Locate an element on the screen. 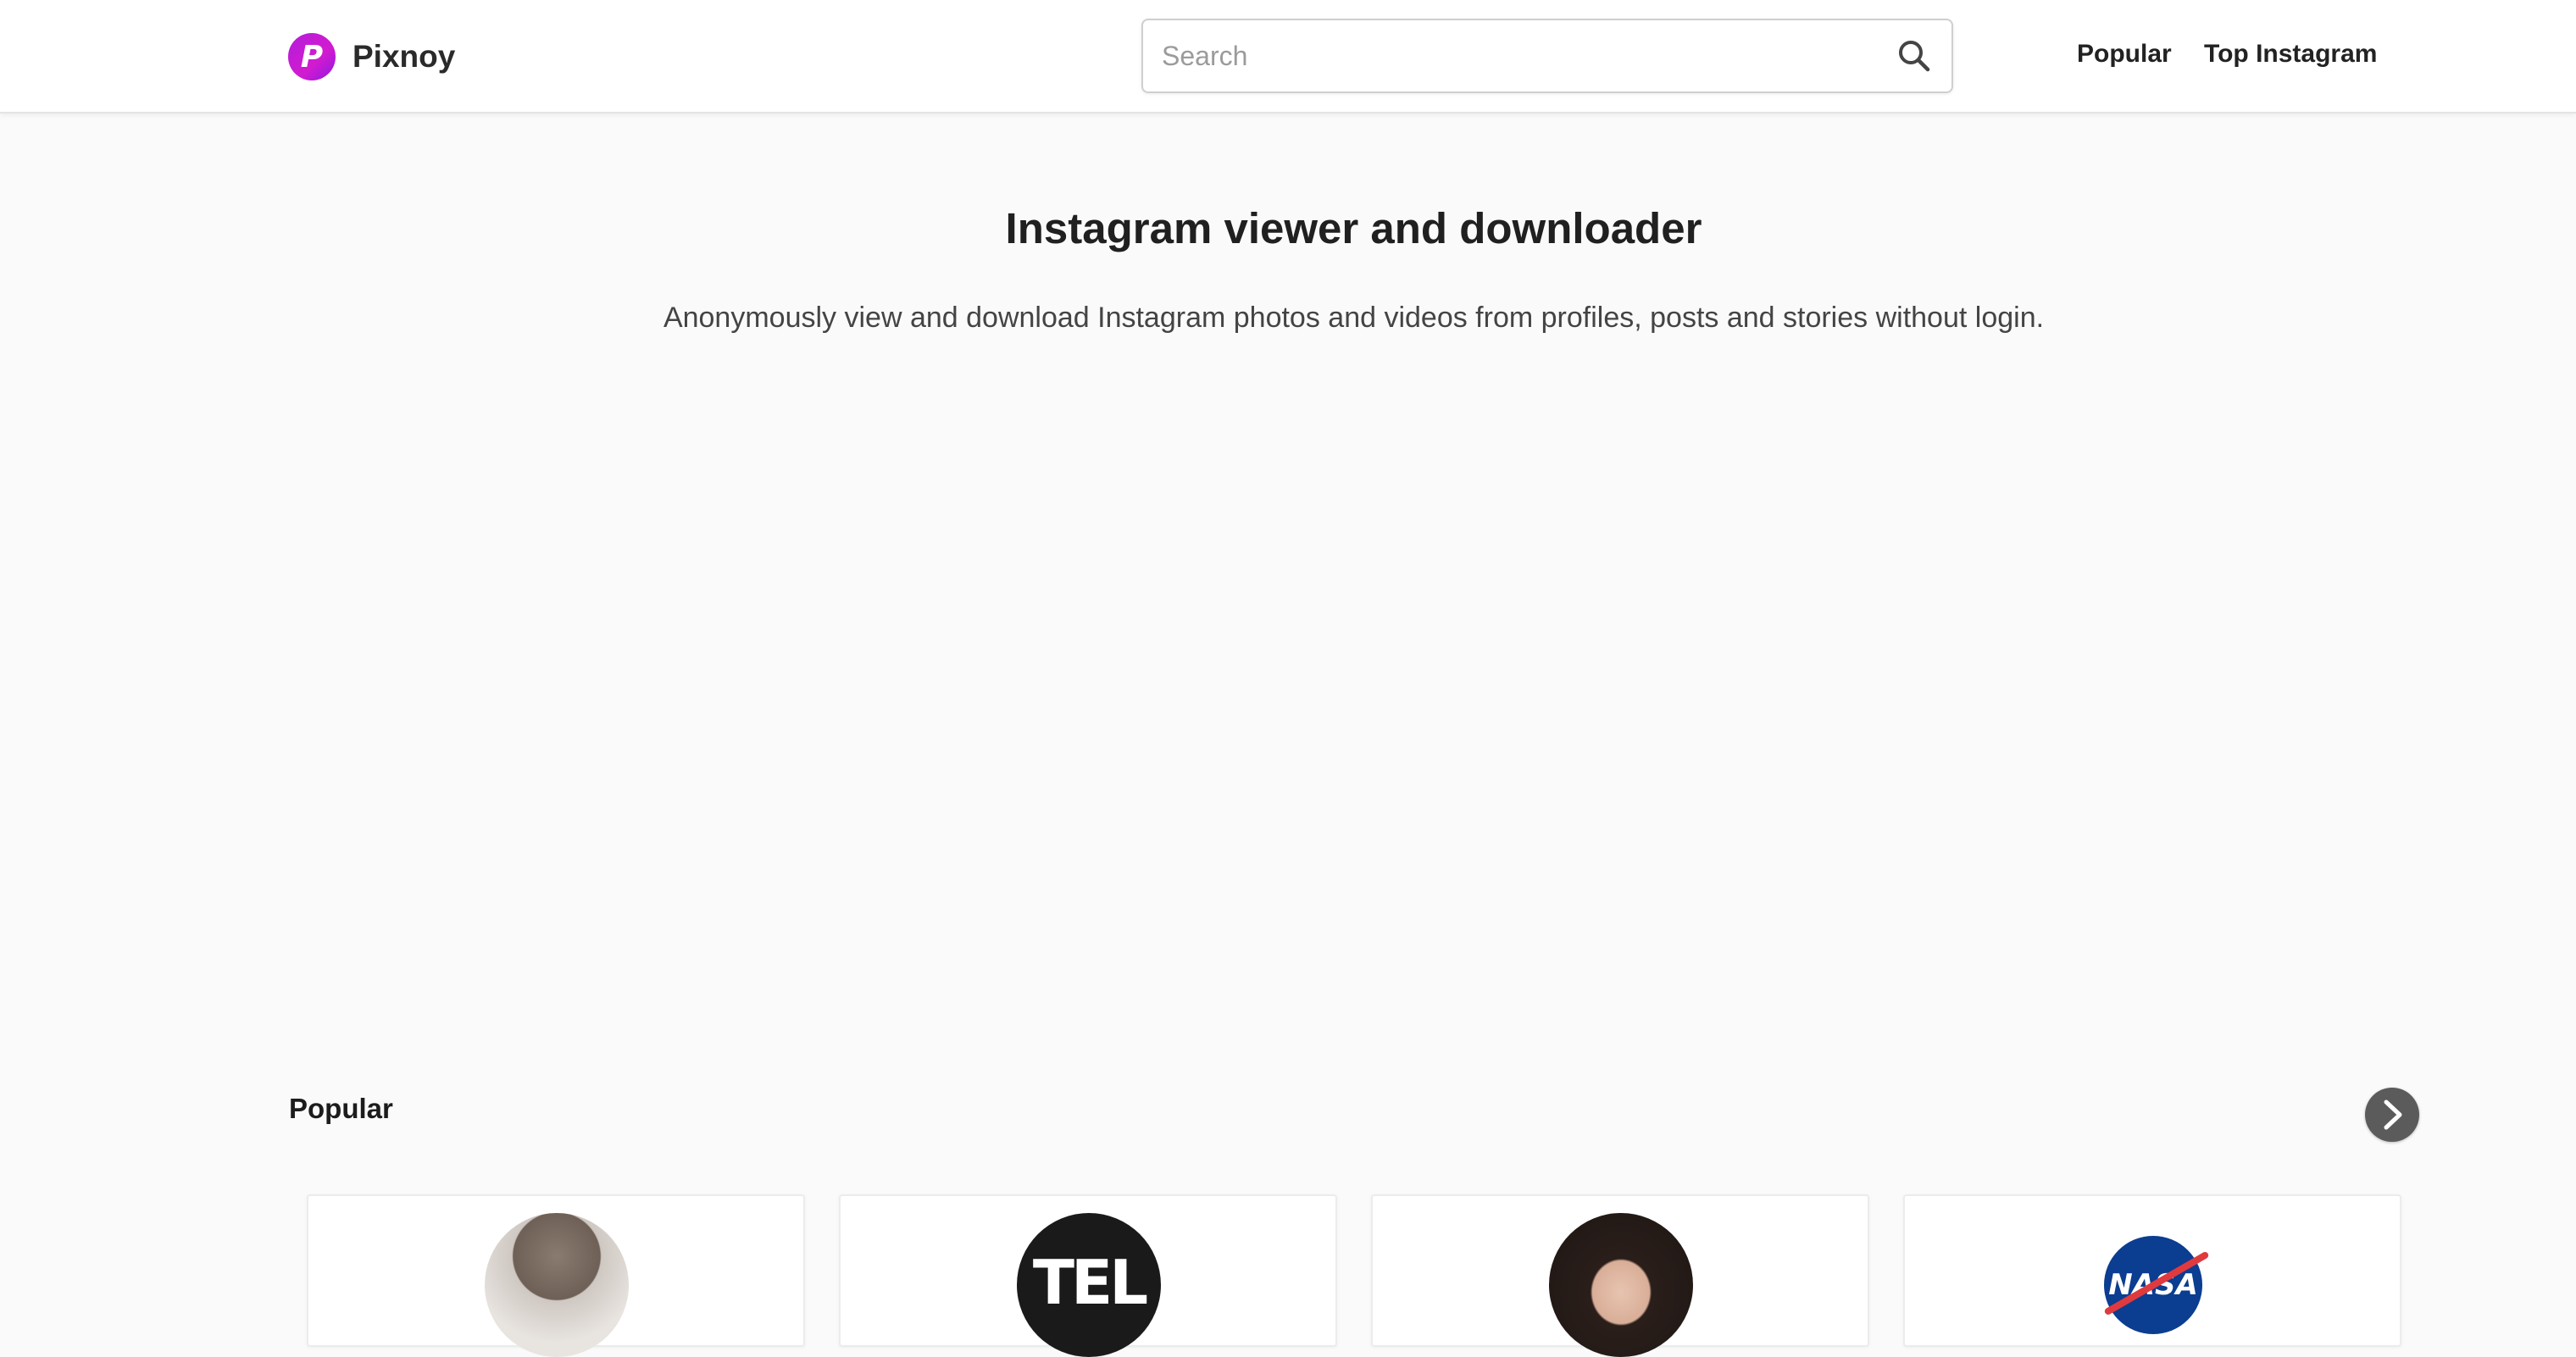 The width and height of the screenshot is (2576, 1357). nasa-logo-icon: NASA is located at coordinates (2156, 1285).